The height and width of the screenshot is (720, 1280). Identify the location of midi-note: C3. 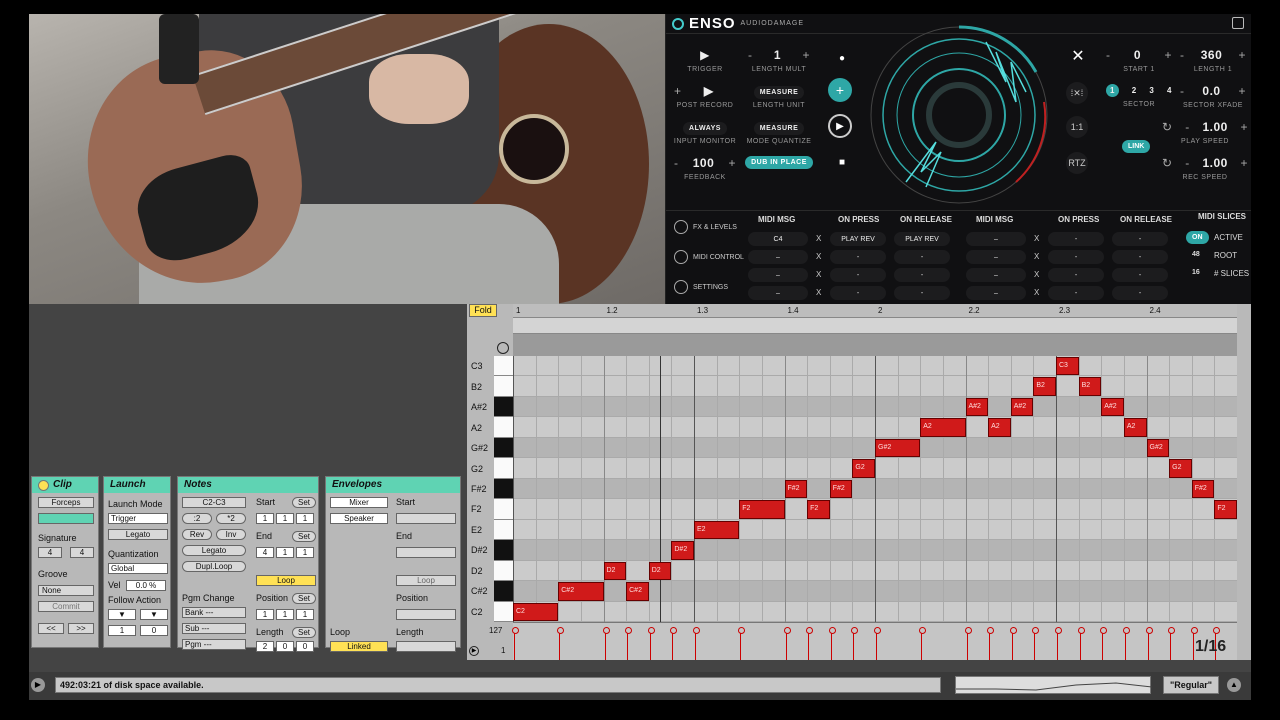
(1067, 366).